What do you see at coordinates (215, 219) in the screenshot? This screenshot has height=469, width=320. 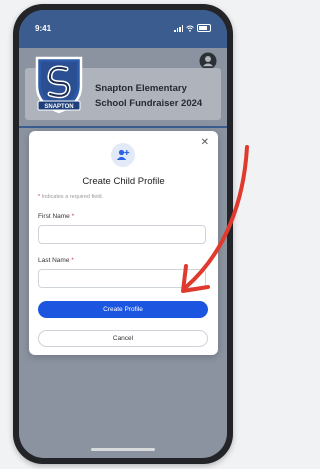 I see `annotation-arrow-icon` at bounding box center [215, 219].